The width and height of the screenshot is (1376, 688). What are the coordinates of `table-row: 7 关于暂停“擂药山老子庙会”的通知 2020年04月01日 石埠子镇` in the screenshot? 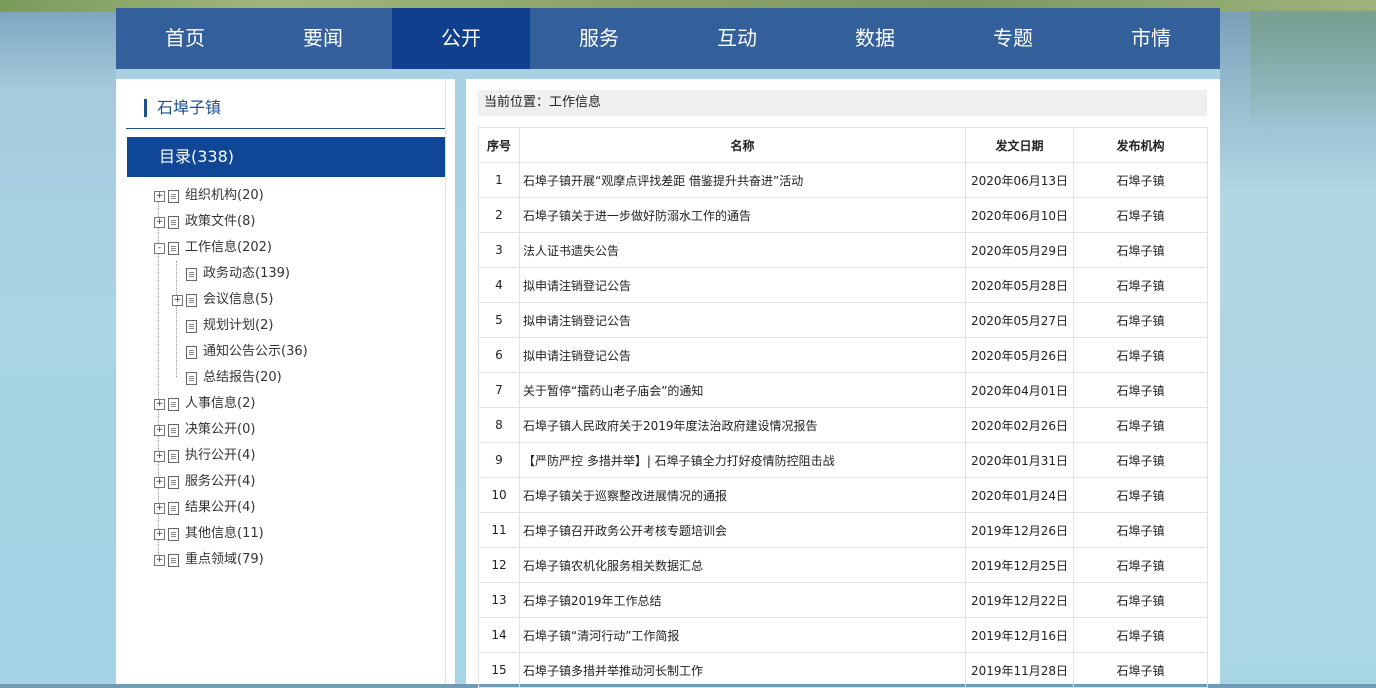 It's located at (843, 390).